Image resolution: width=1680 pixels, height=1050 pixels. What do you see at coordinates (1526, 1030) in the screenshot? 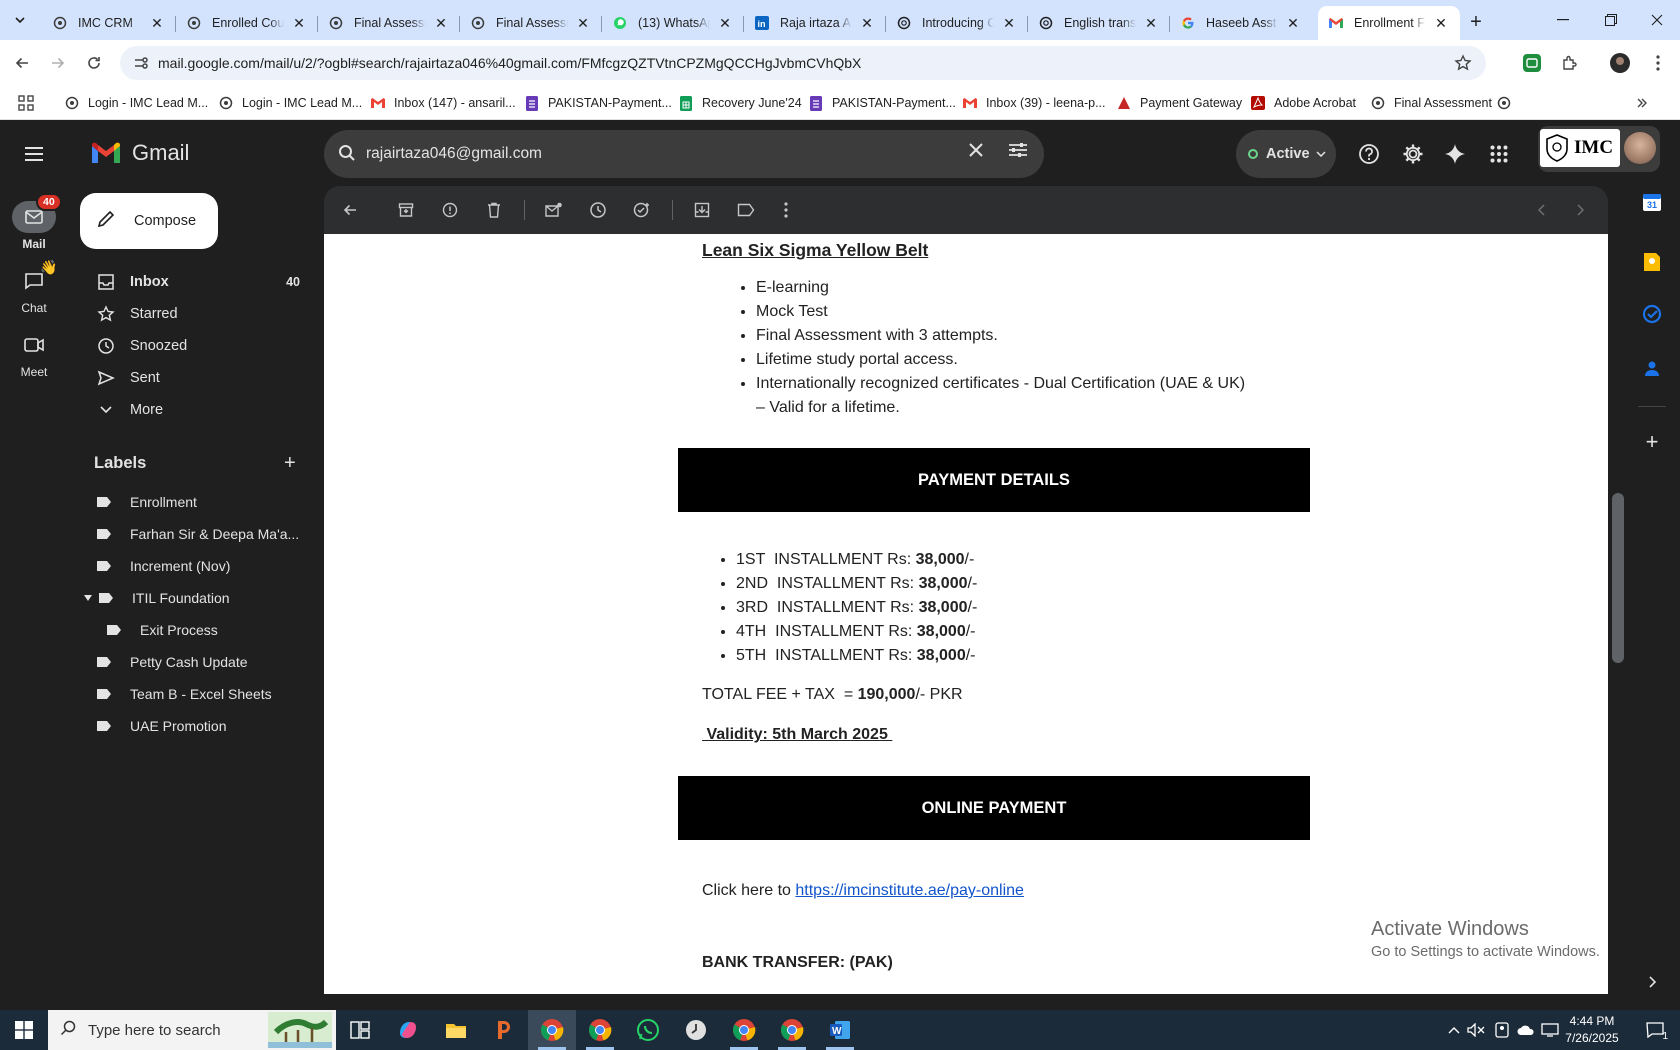
I see `onedrive-icon` at bounding box center [1526, 1030].